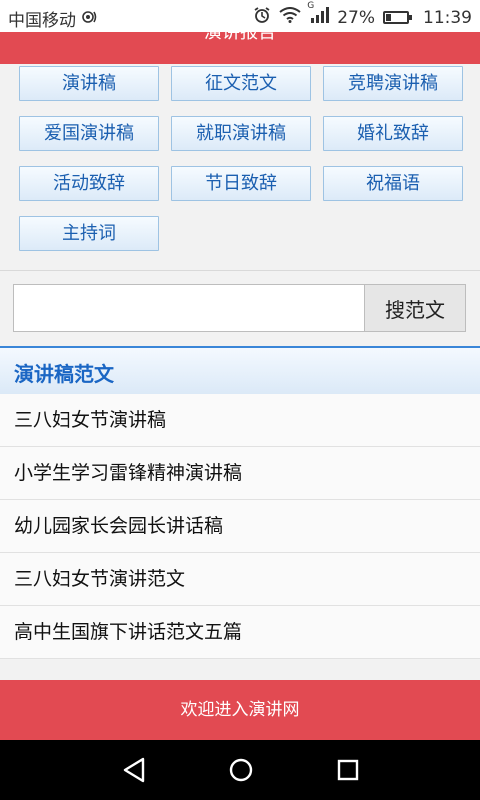 This screenshot has height=800, width=480. What do you see at coordinates (393, 83) in the screenshot?
I see `category-competition-speech: 竞聘演讲稿` at bounding box center [393, 83].